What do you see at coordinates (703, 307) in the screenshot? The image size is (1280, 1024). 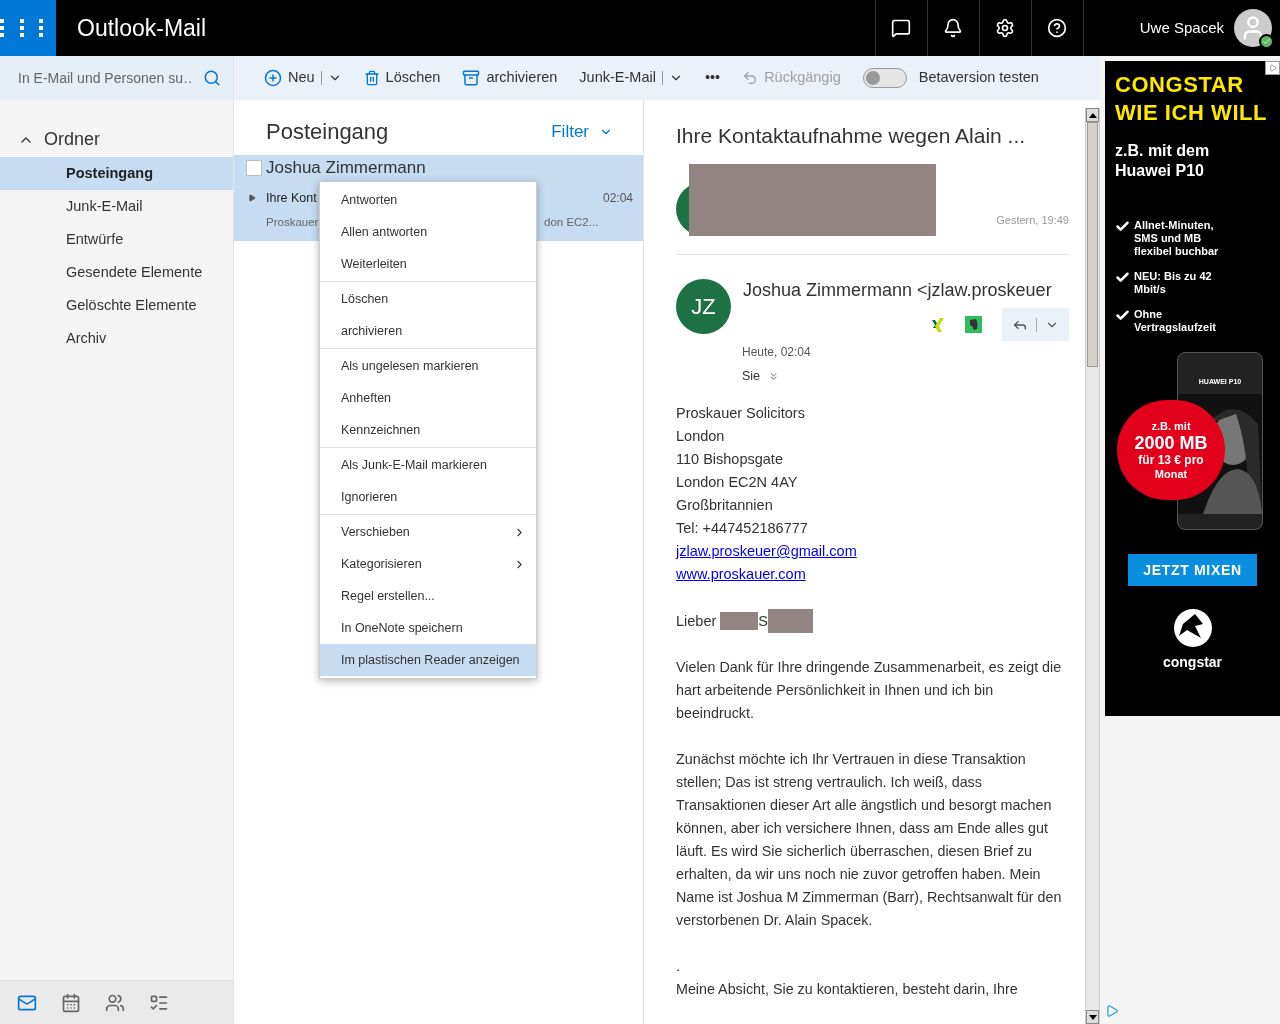 I see `sender-avatar: JZ` at bounding box center [703, 307].